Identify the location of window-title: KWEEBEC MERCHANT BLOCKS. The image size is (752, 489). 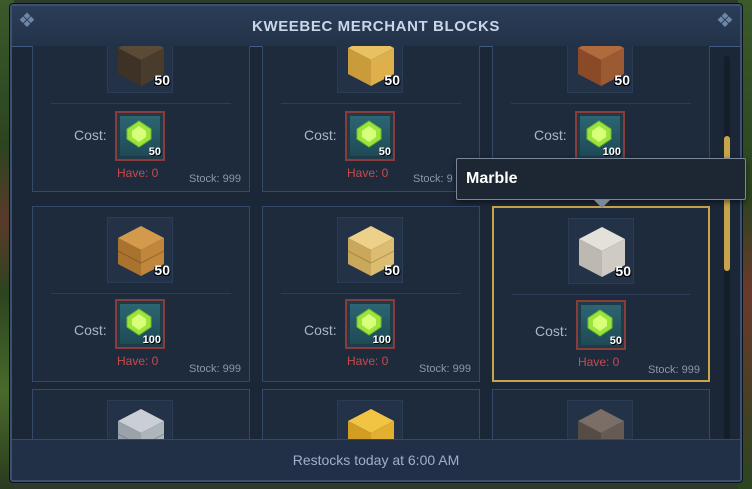
(376, 26).